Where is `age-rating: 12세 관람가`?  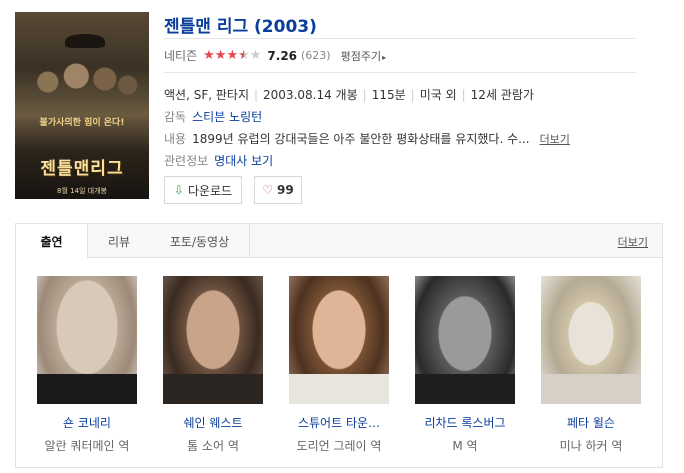 age-rating: 12세 관람가 is located at coordinates (502, 95).